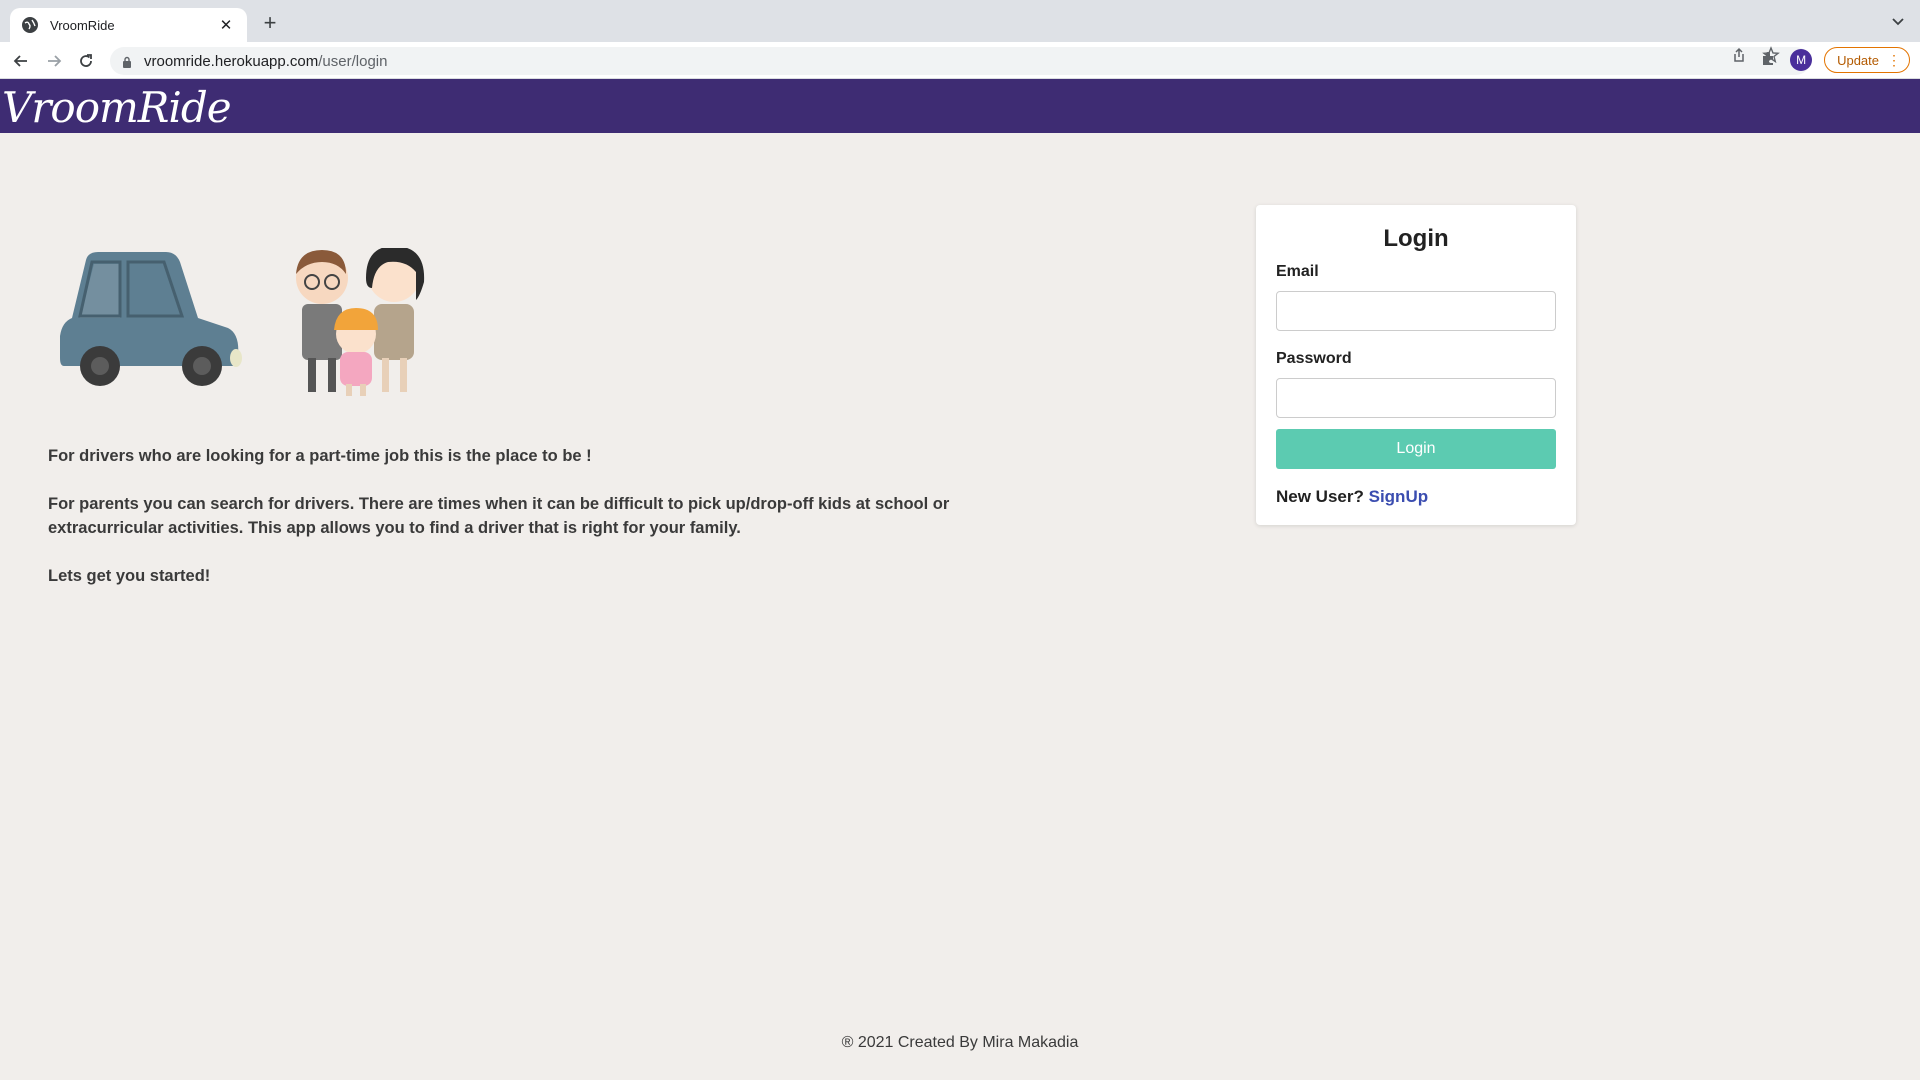 Image resolution: width=1920 pixels, height=1080 pixels. I want to click on update-button: Update ⋮, so click(1867, 60).